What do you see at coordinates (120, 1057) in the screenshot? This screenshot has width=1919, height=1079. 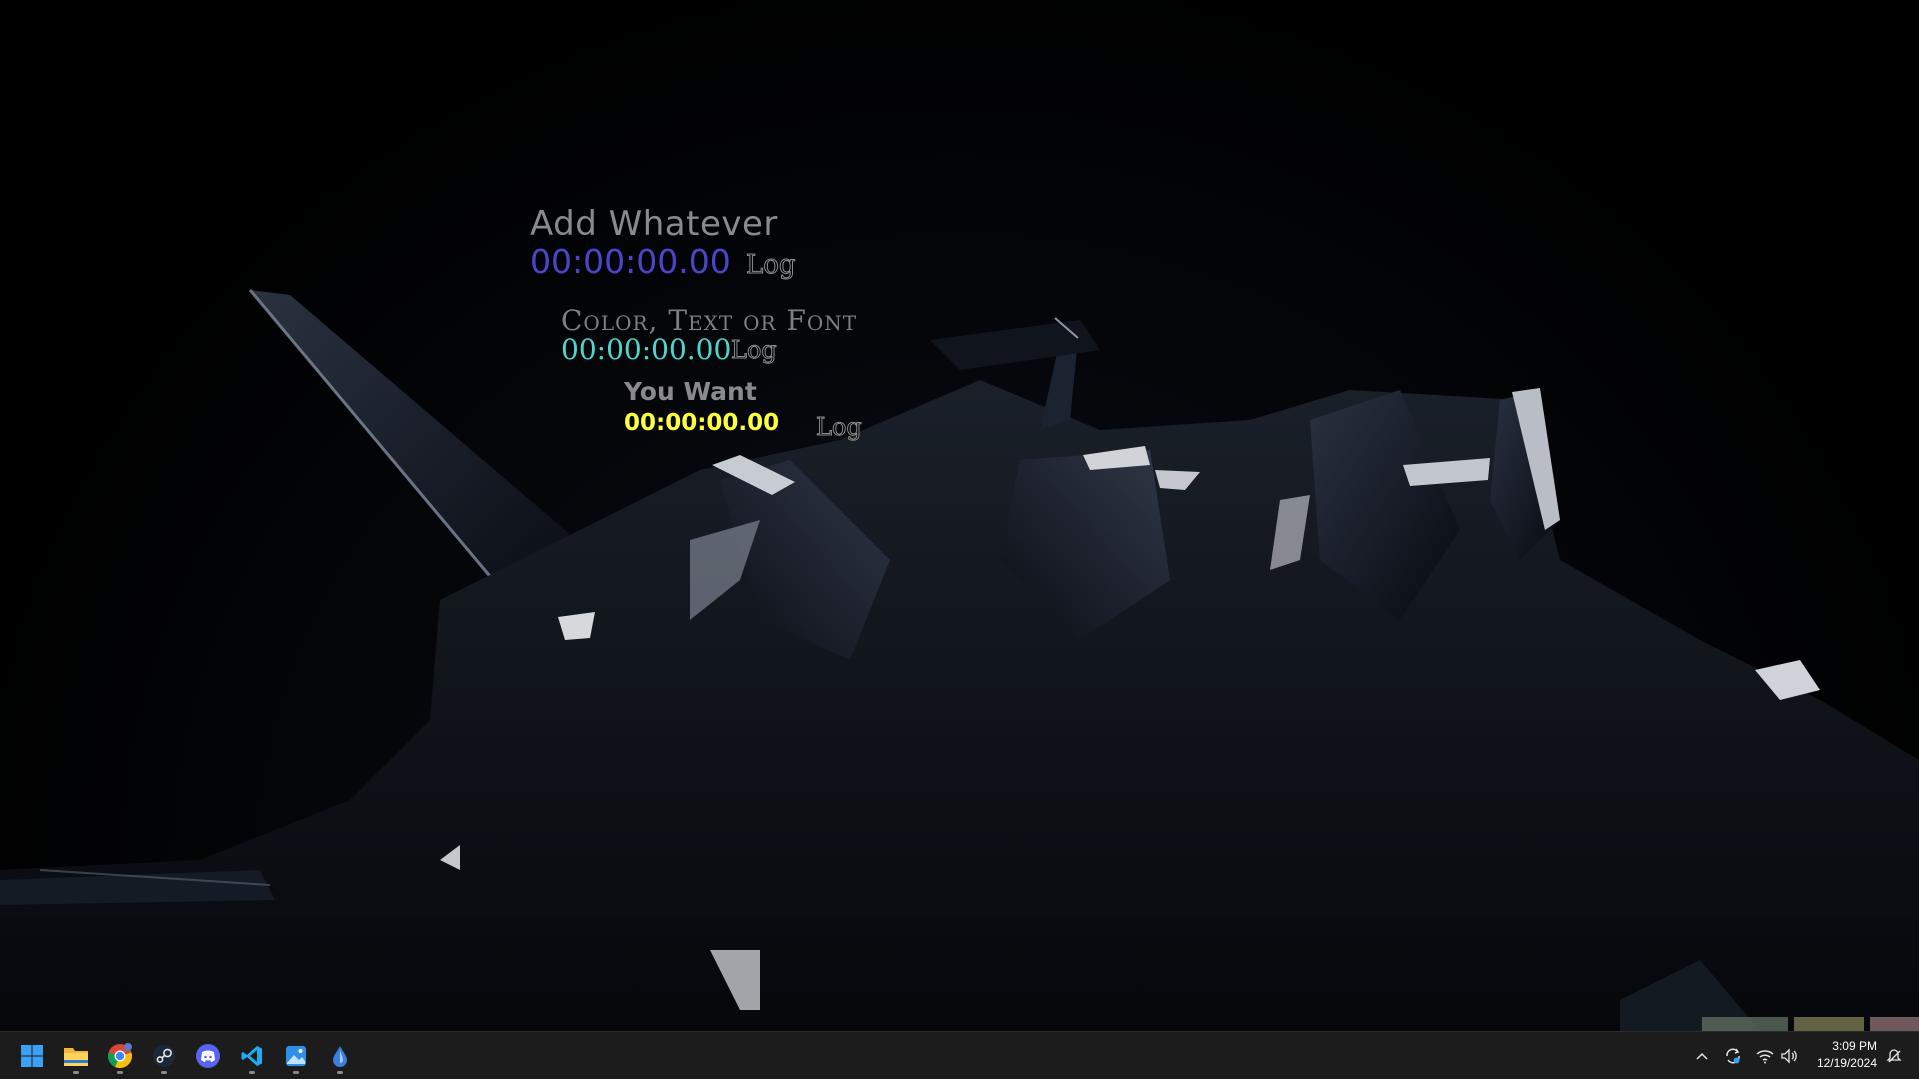 I see `chrome-icon` at bounding box center [120, 1057].